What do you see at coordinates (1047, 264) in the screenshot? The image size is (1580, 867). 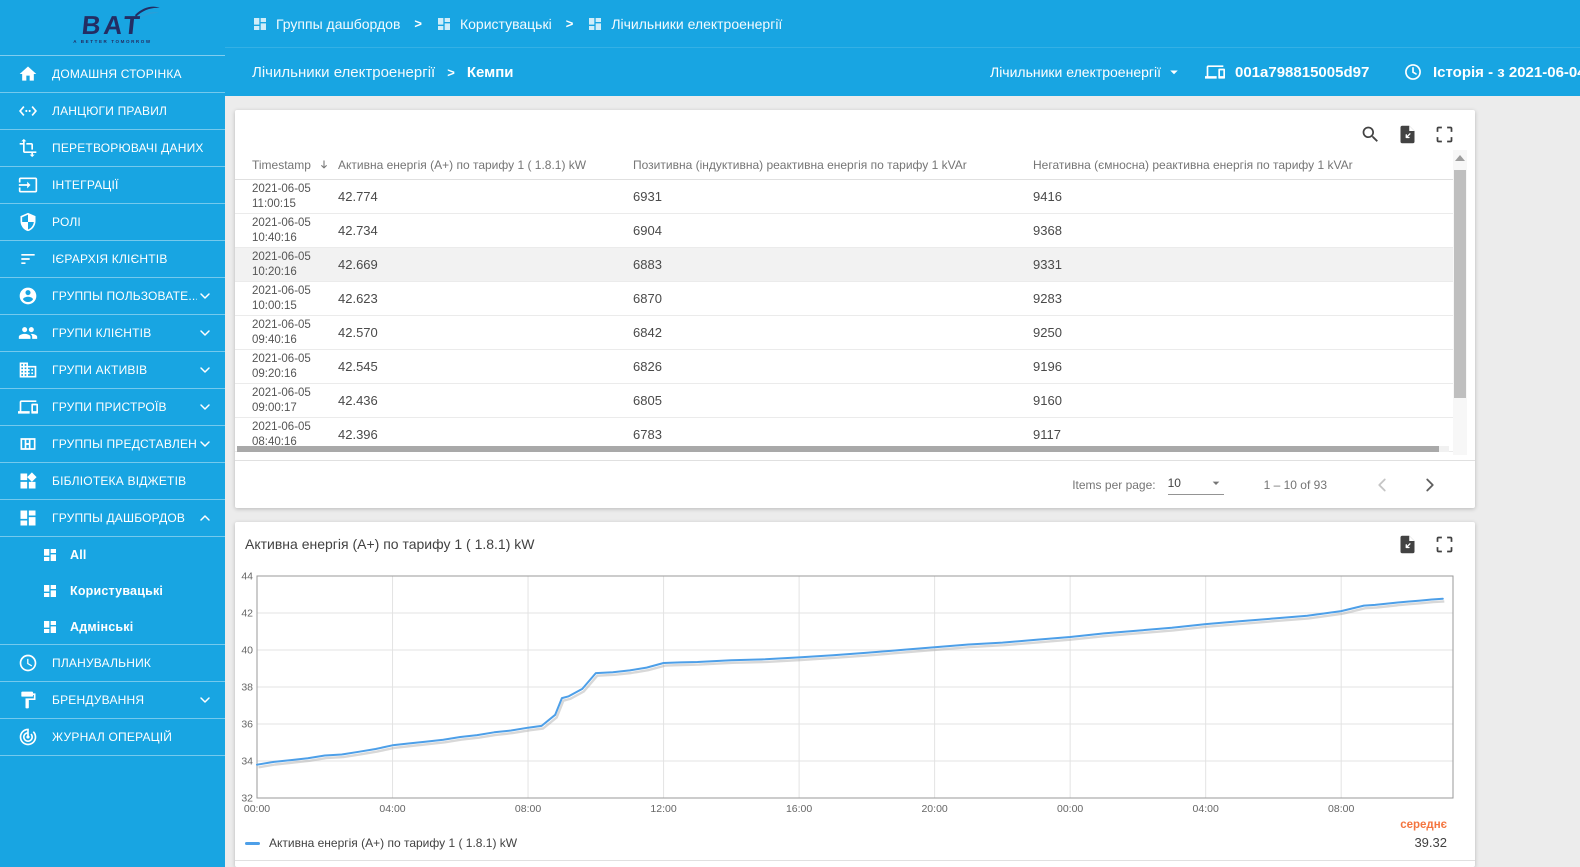 I see `negative-reactive-cell: 9331` at bounding box center [1047, 264].